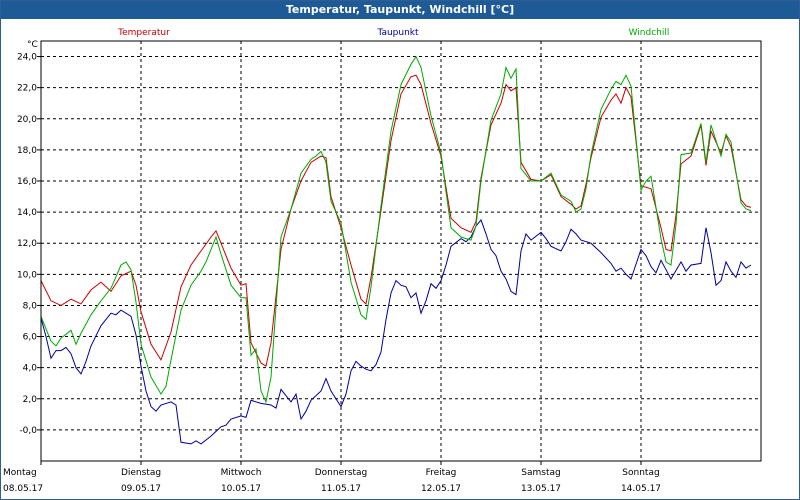 The image size is (800, 500). I want to click on y-tick-label: 8,0, so click(30, 306).